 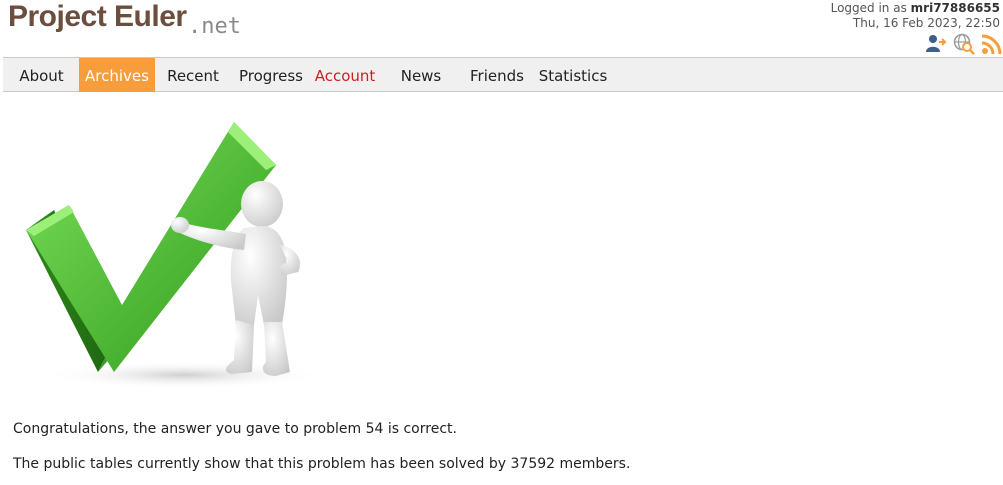 I want to click on header-icons, so click(x=964, y=44).